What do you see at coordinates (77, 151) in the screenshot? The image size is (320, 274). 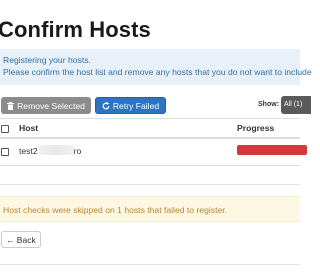 I see `host-name-suffix: ro` at bounding box center [77, 151].